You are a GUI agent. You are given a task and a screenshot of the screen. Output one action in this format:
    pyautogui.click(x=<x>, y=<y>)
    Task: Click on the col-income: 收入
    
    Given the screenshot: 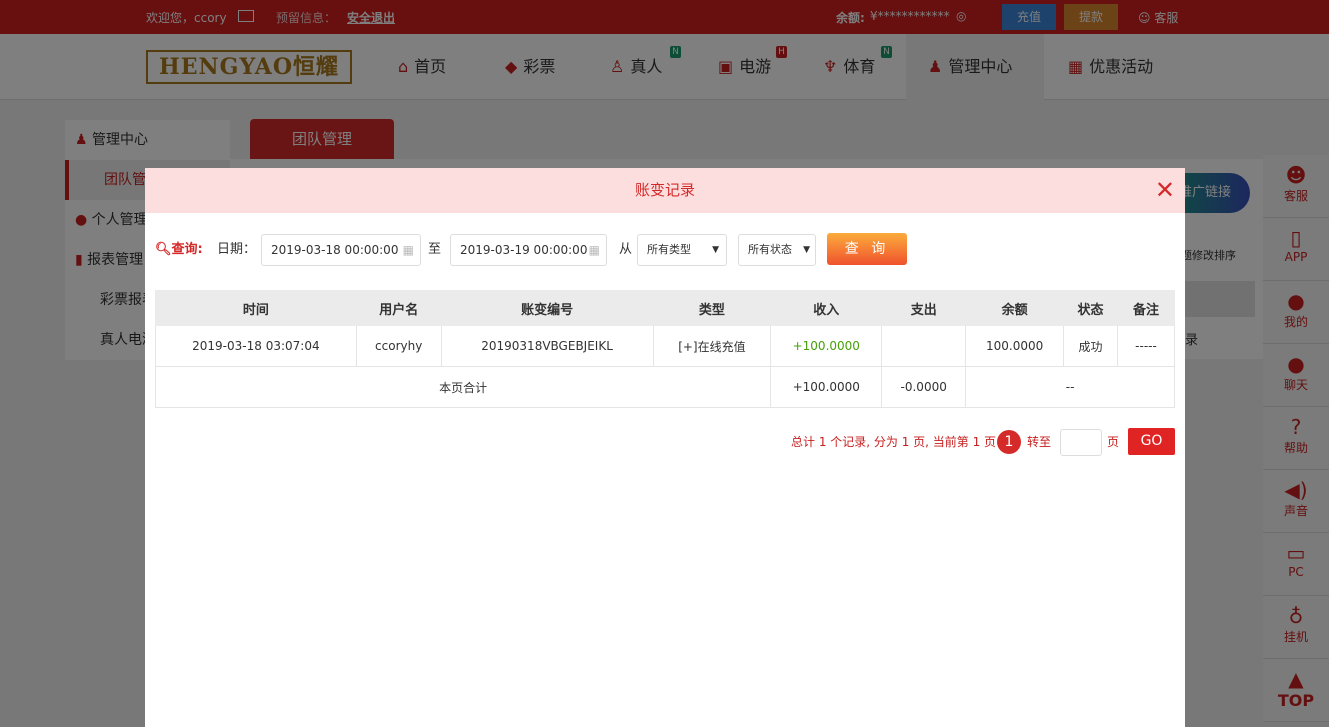 What is the action you would take?
    pyautogui.click(x=826, y=308)
    